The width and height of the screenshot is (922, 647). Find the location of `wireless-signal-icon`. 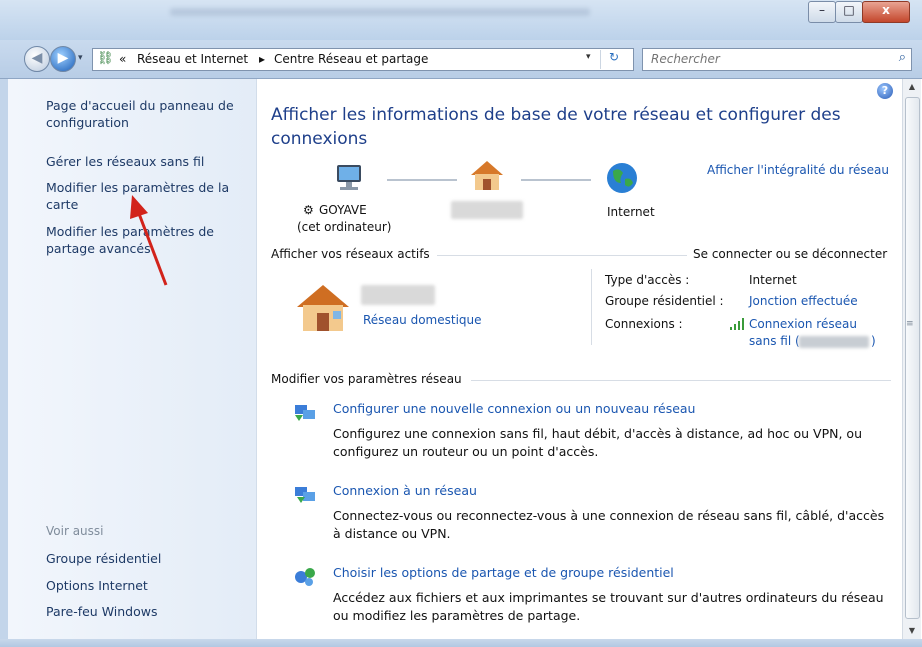

wireless-signal-icon is located at coordinates (737, 324).